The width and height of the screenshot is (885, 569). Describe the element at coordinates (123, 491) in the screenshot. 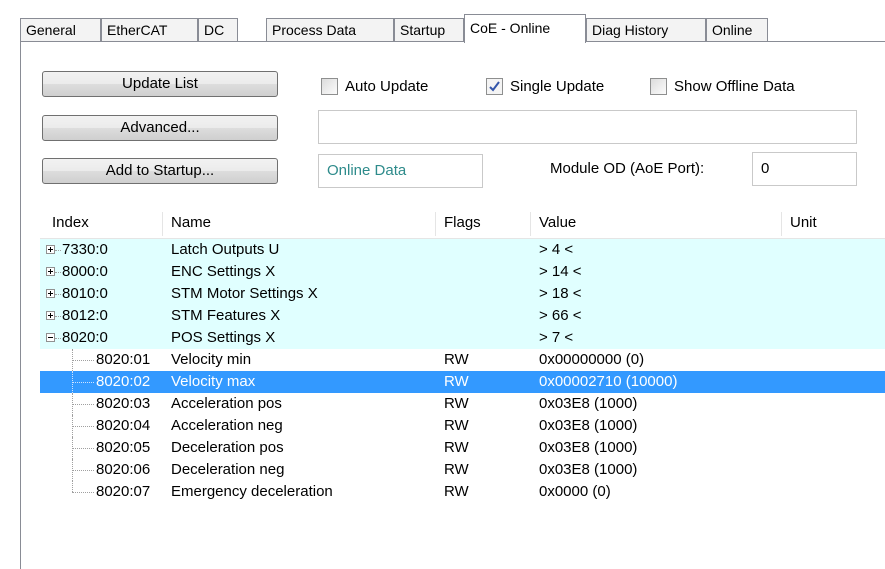

I see `cell-index: 8020:07` at that location.